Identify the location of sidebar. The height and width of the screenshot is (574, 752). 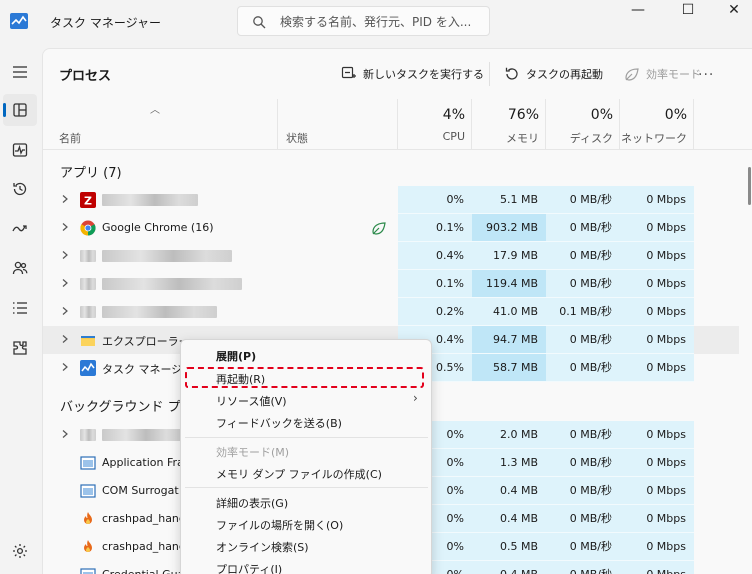
(21, 309).